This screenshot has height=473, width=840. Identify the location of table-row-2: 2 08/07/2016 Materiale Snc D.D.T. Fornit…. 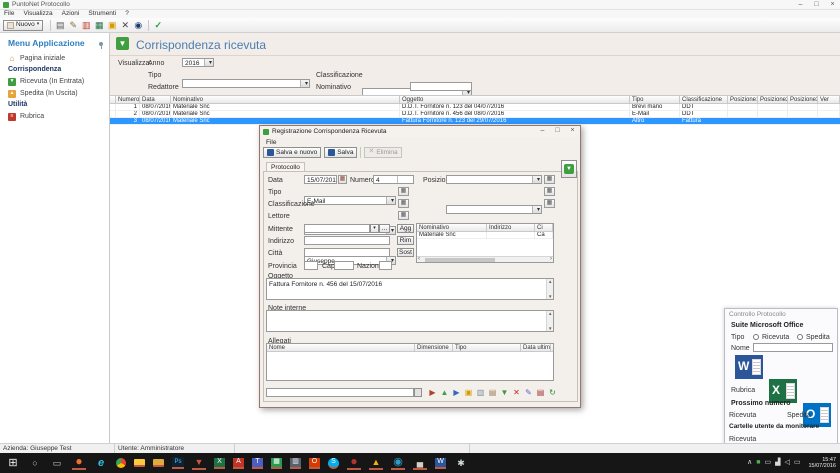
(475, 114).